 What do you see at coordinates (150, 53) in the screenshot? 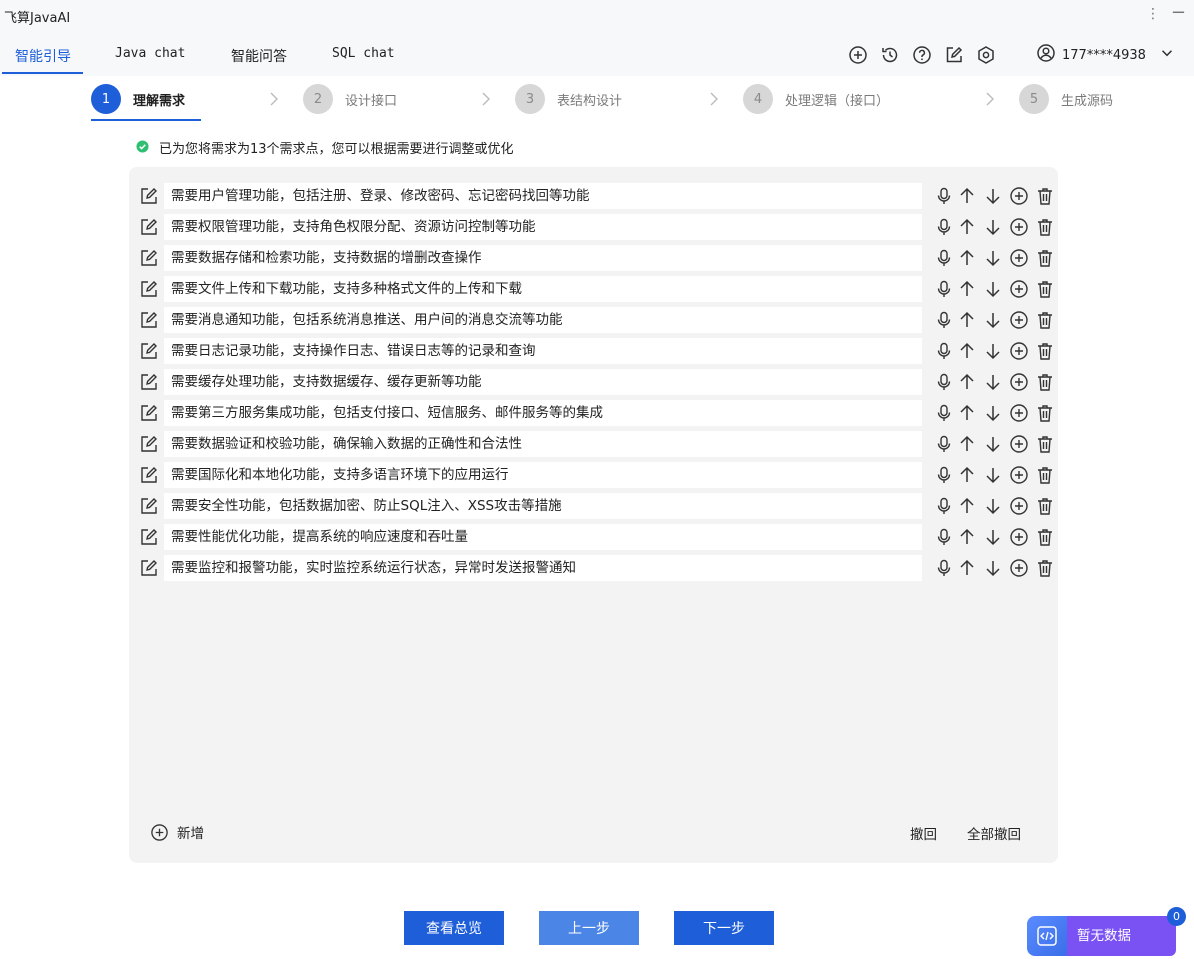
I see `tab-java-chat: Java chat` at bounding box center [150, 53].